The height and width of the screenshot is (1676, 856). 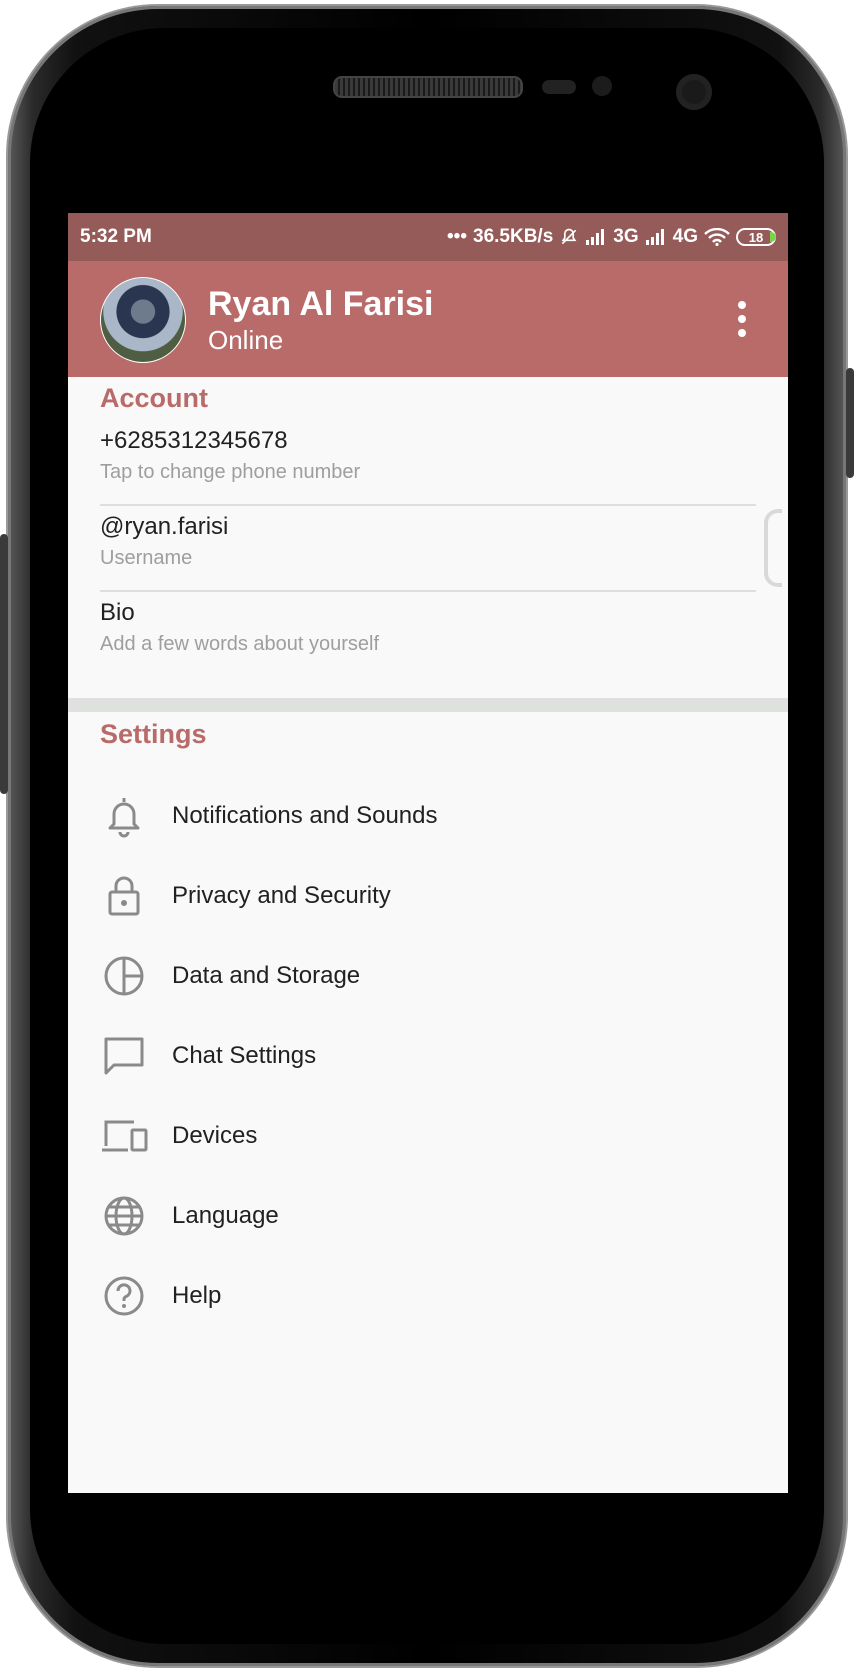 What do you see at coordinates (164, 526) in the screenshot?
I see `username-value: @ryan.farisi` at bounding box center [164, 526].